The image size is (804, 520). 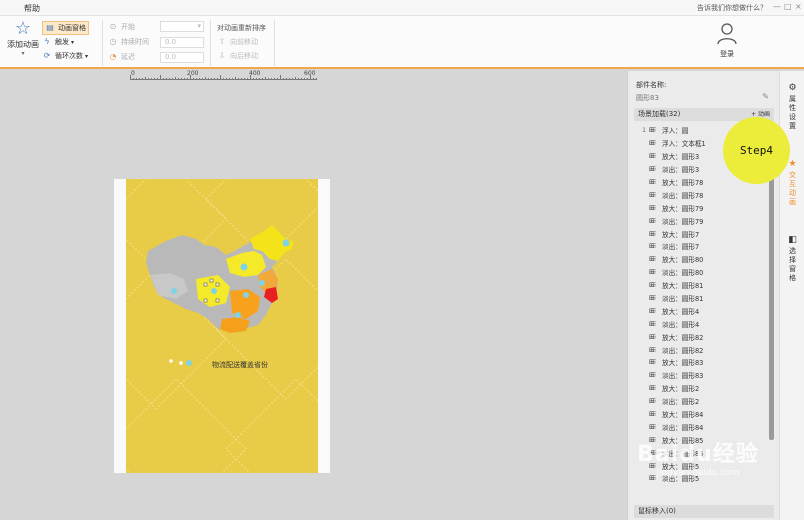 What do you see at coordinates (241, 28) in the screenshot?
I see `reorder-title: 对动画重新排序` at bounding box center [241, 28].